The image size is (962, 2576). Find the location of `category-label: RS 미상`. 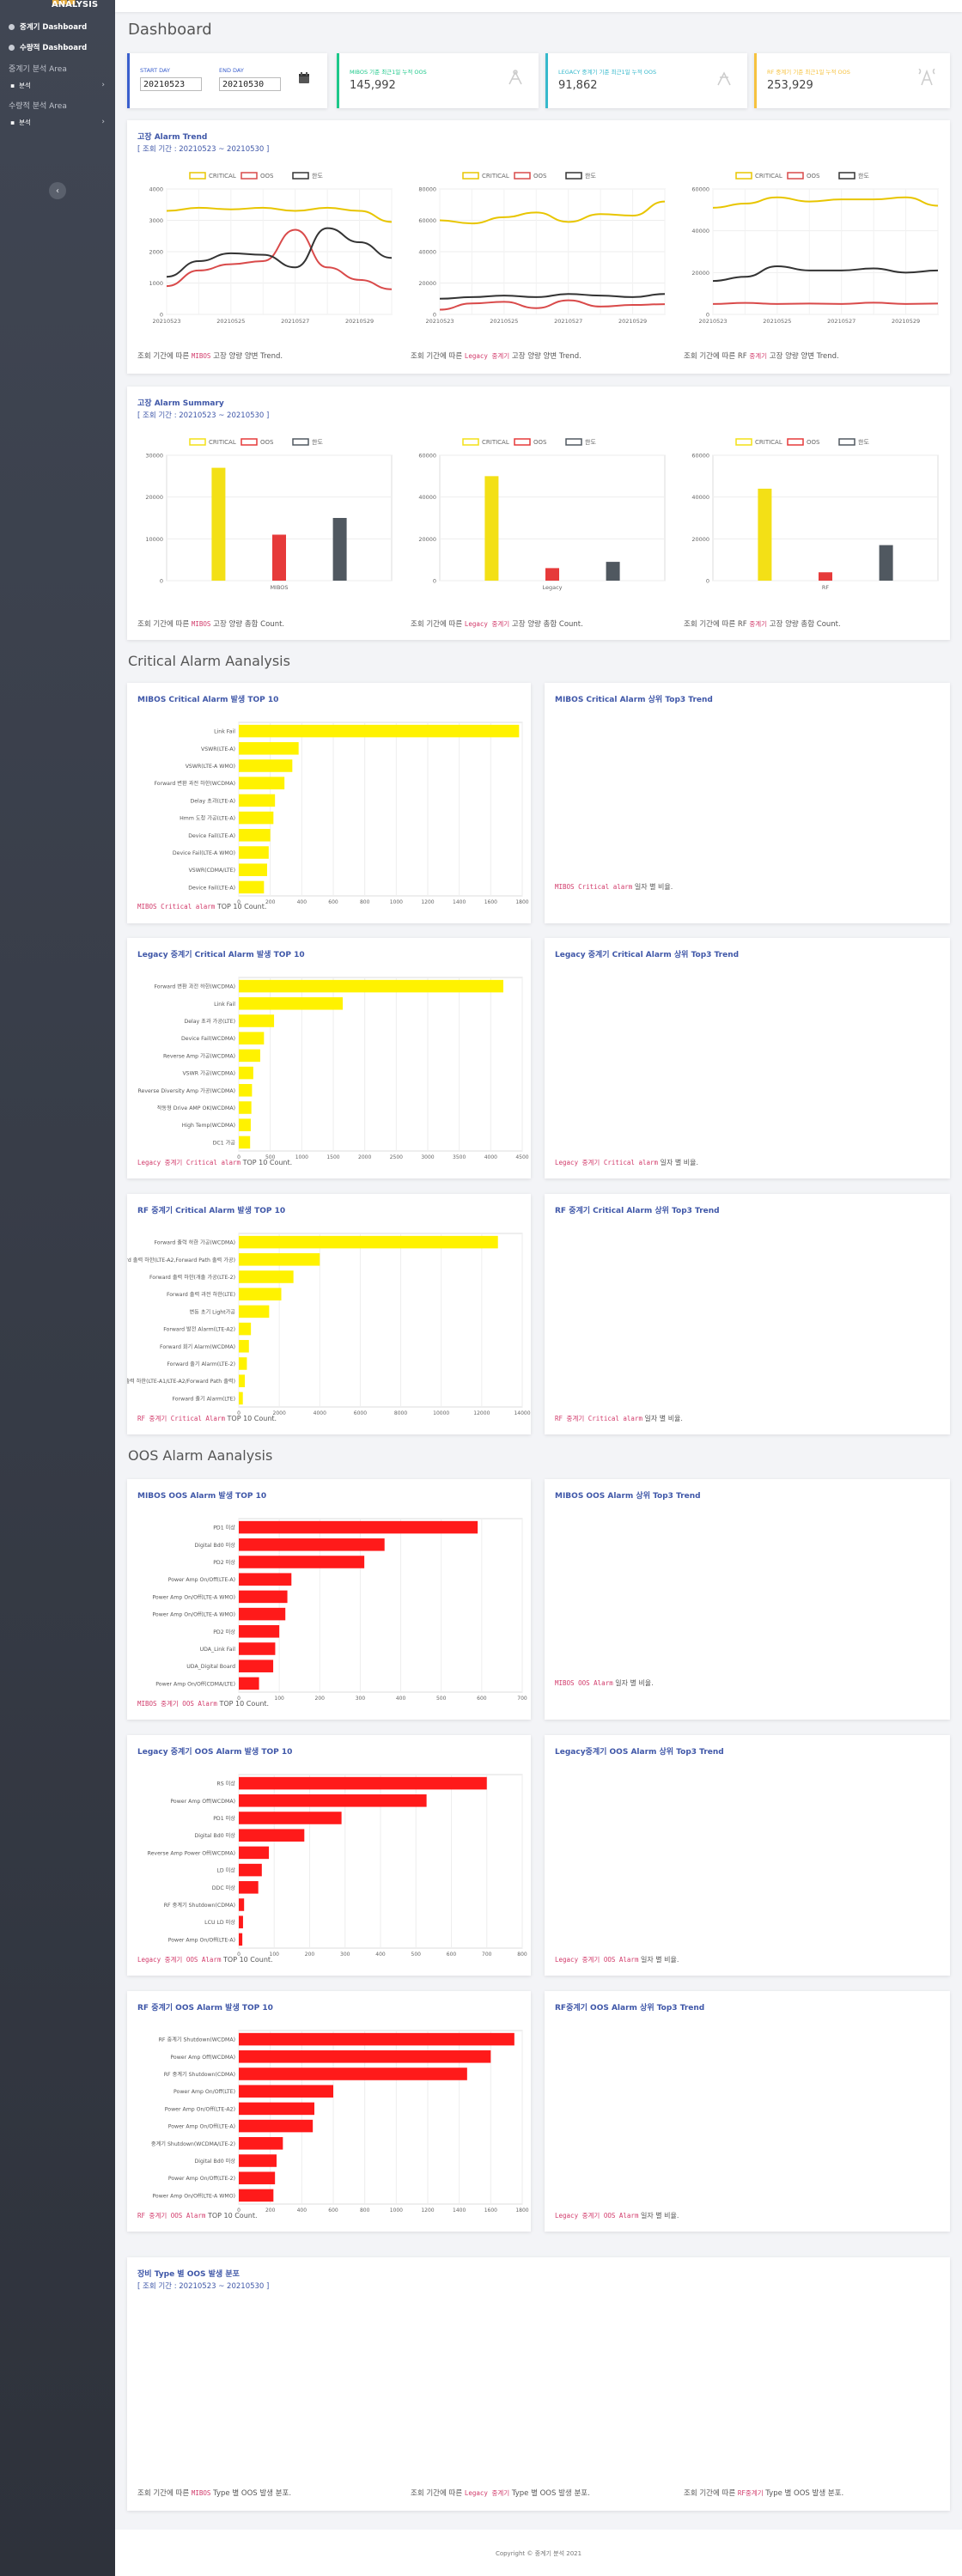

category-label: RS 미상 is located at coordinates (226, 1784).